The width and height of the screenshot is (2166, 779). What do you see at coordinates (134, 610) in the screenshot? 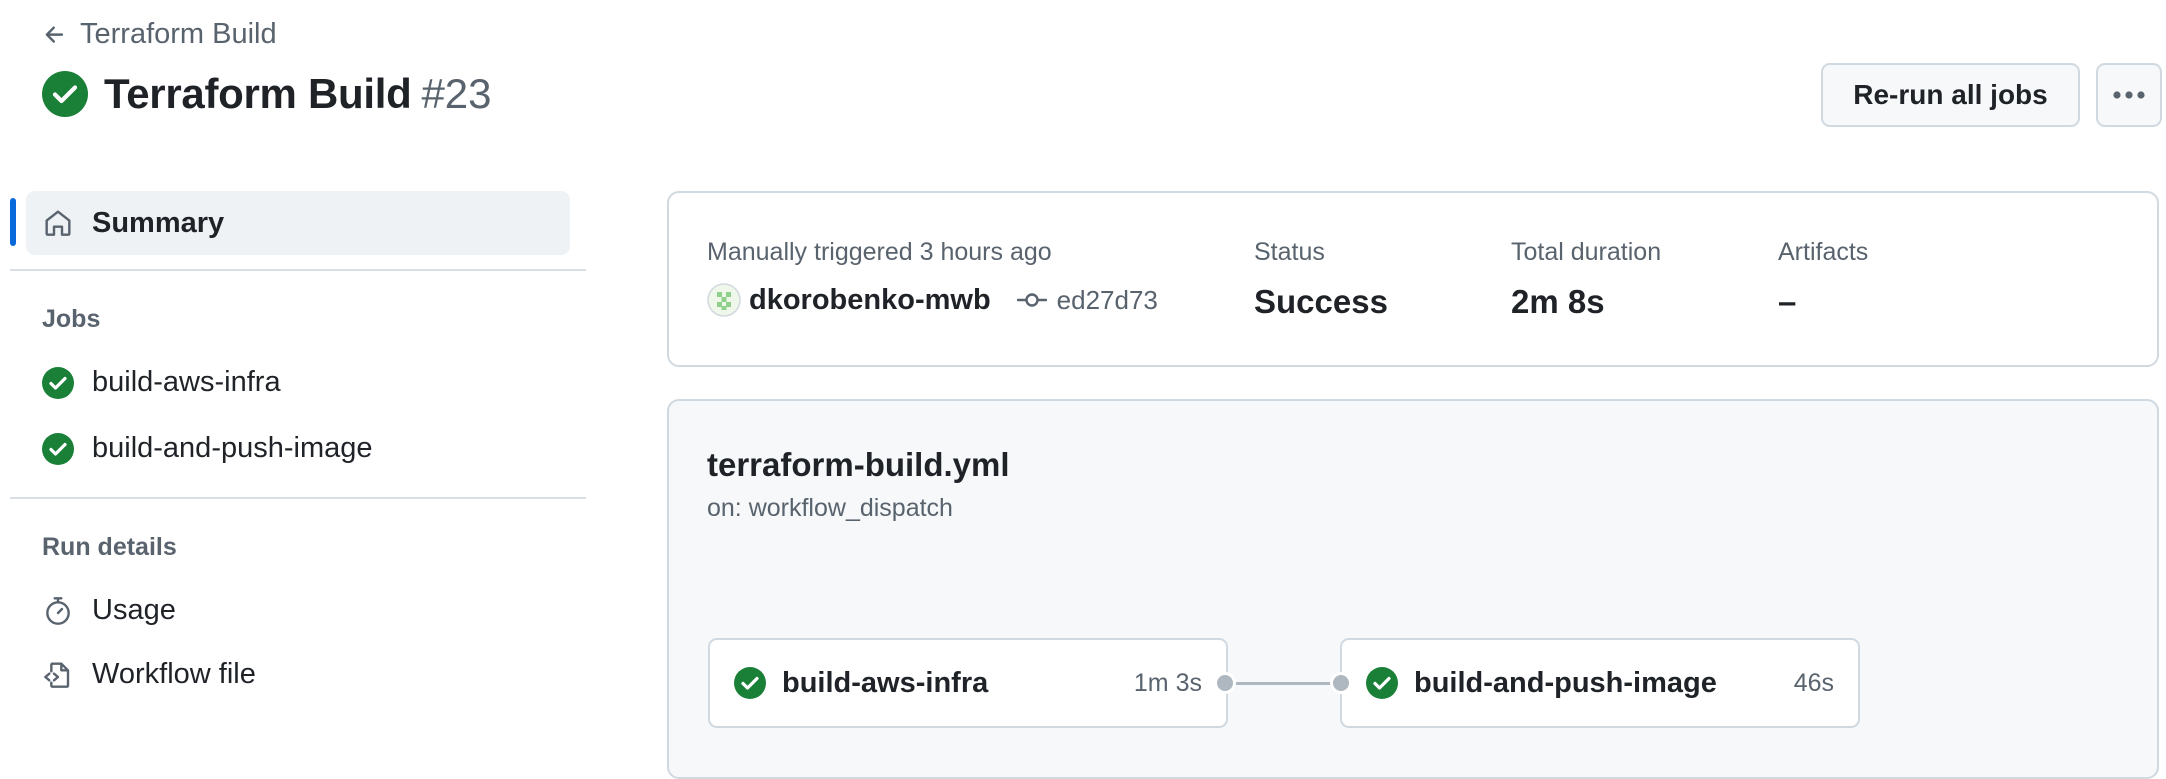
I see `sidebar-item-label: Usage` at bounding box center [134, 610].